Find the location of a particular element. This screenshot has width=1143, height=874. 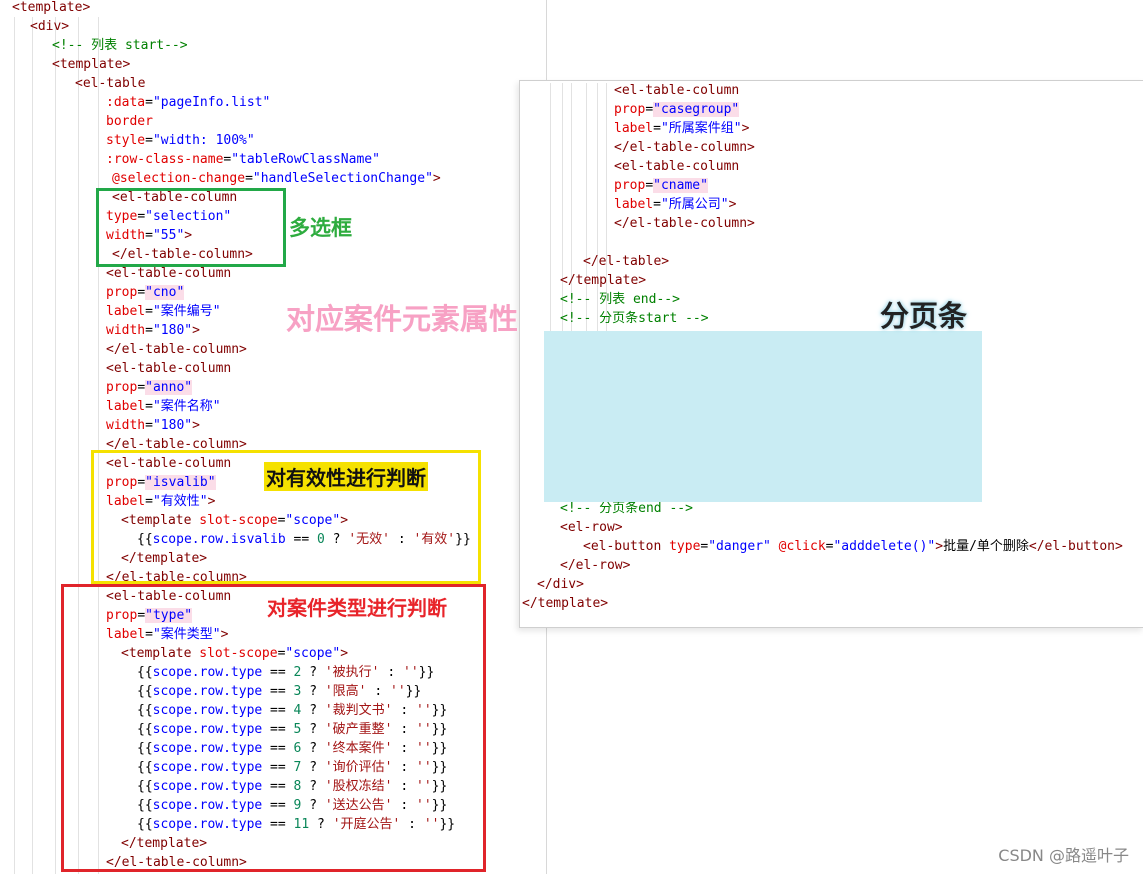

code-token: "anno" is located at coordinates (169, 387).